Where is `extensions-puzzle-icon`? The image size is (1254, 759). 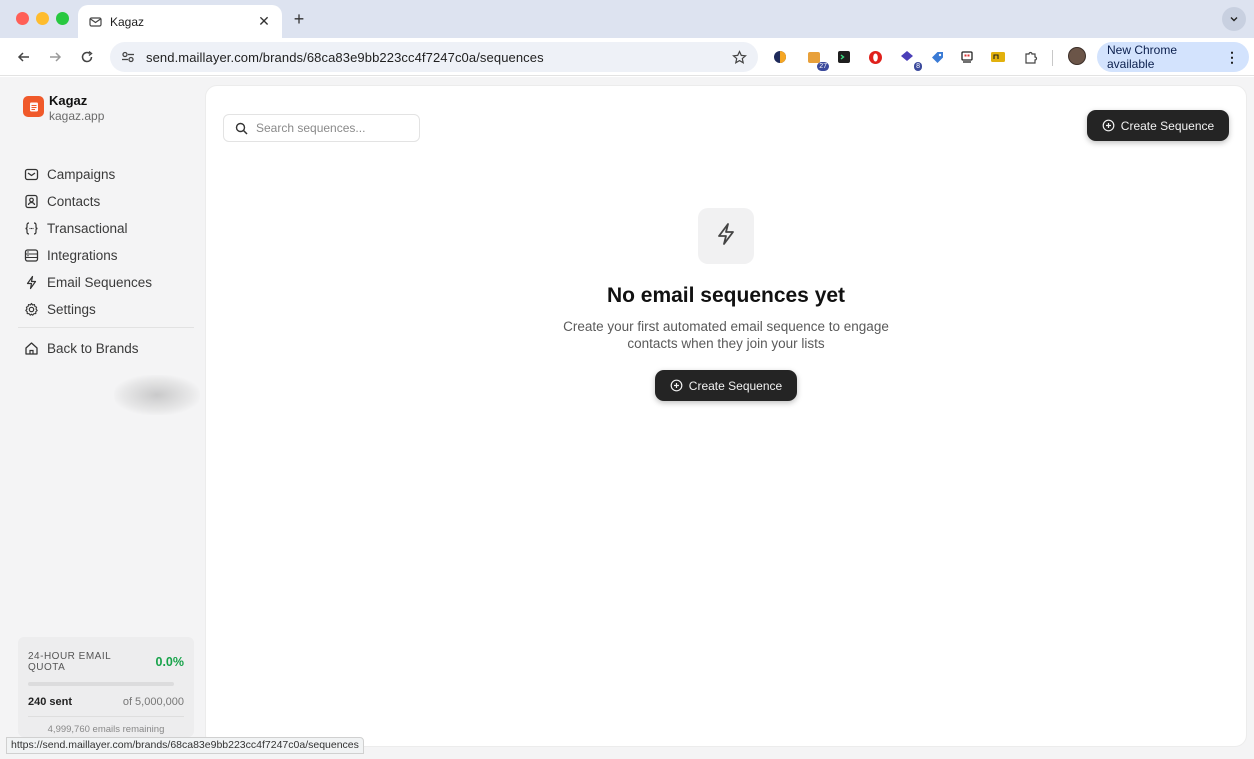
extensions-puzzle-icon is located at coordinates (1030, 57).